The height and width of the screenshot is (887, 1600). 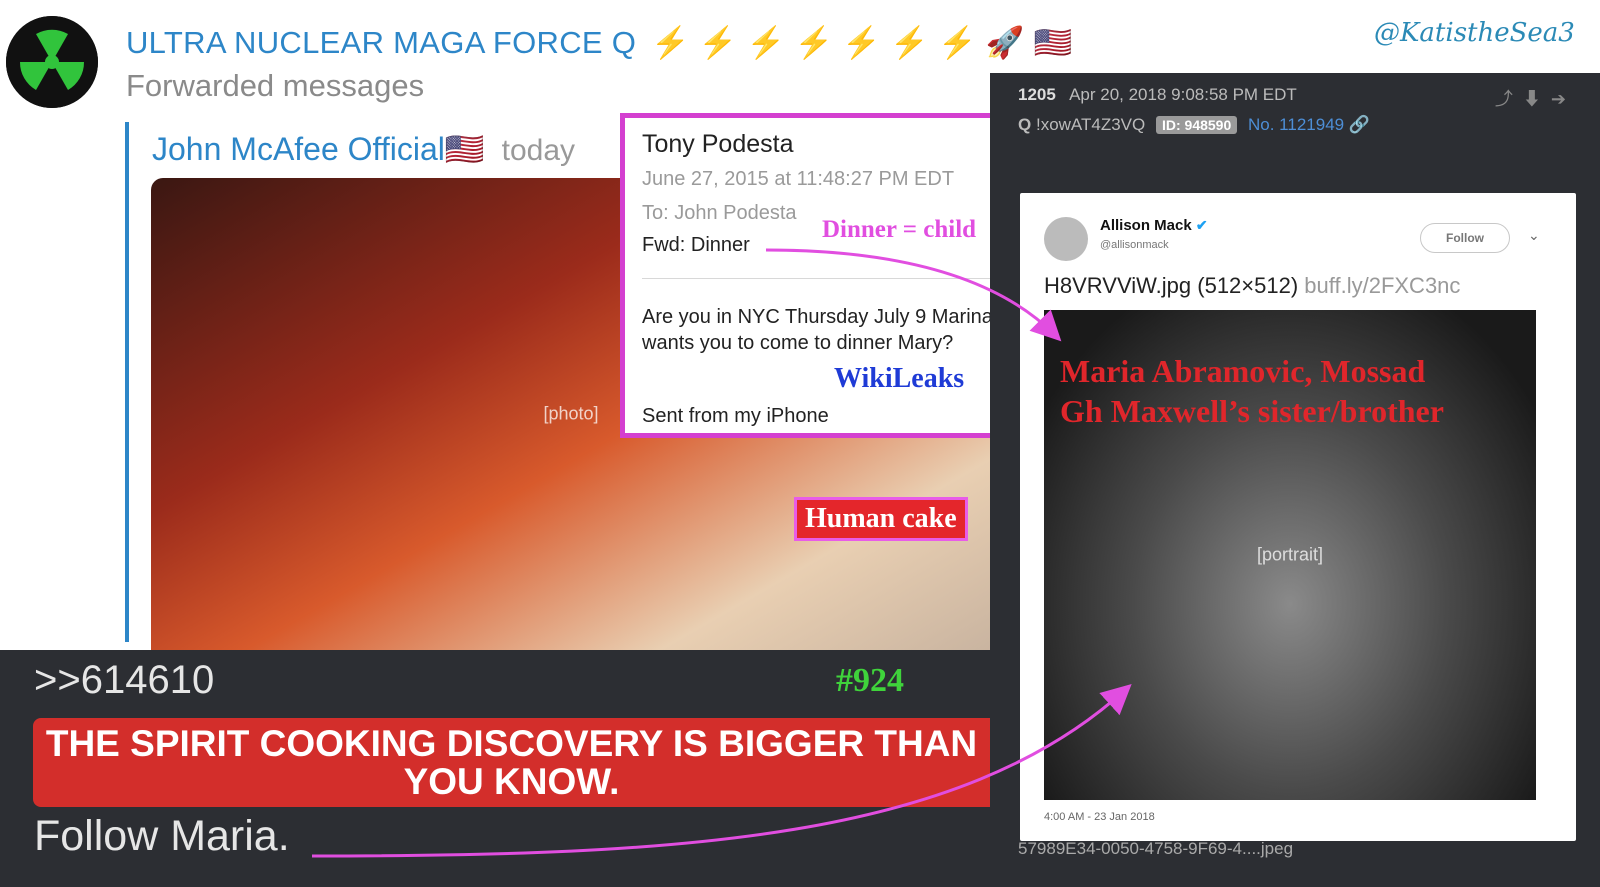 What do you see at coordinates (1563, 99) in the screenshot?
I see `go-arrow-icon: ➔` at bounding box center [1563, 99].